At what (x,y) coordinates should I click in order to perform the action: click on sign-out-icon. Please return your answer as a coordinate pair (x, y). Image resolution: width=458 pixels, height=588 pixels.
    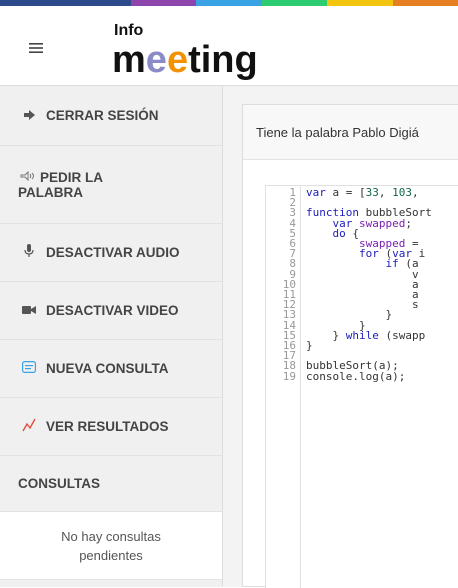
    Looking at the image, I should click on (29, 116).